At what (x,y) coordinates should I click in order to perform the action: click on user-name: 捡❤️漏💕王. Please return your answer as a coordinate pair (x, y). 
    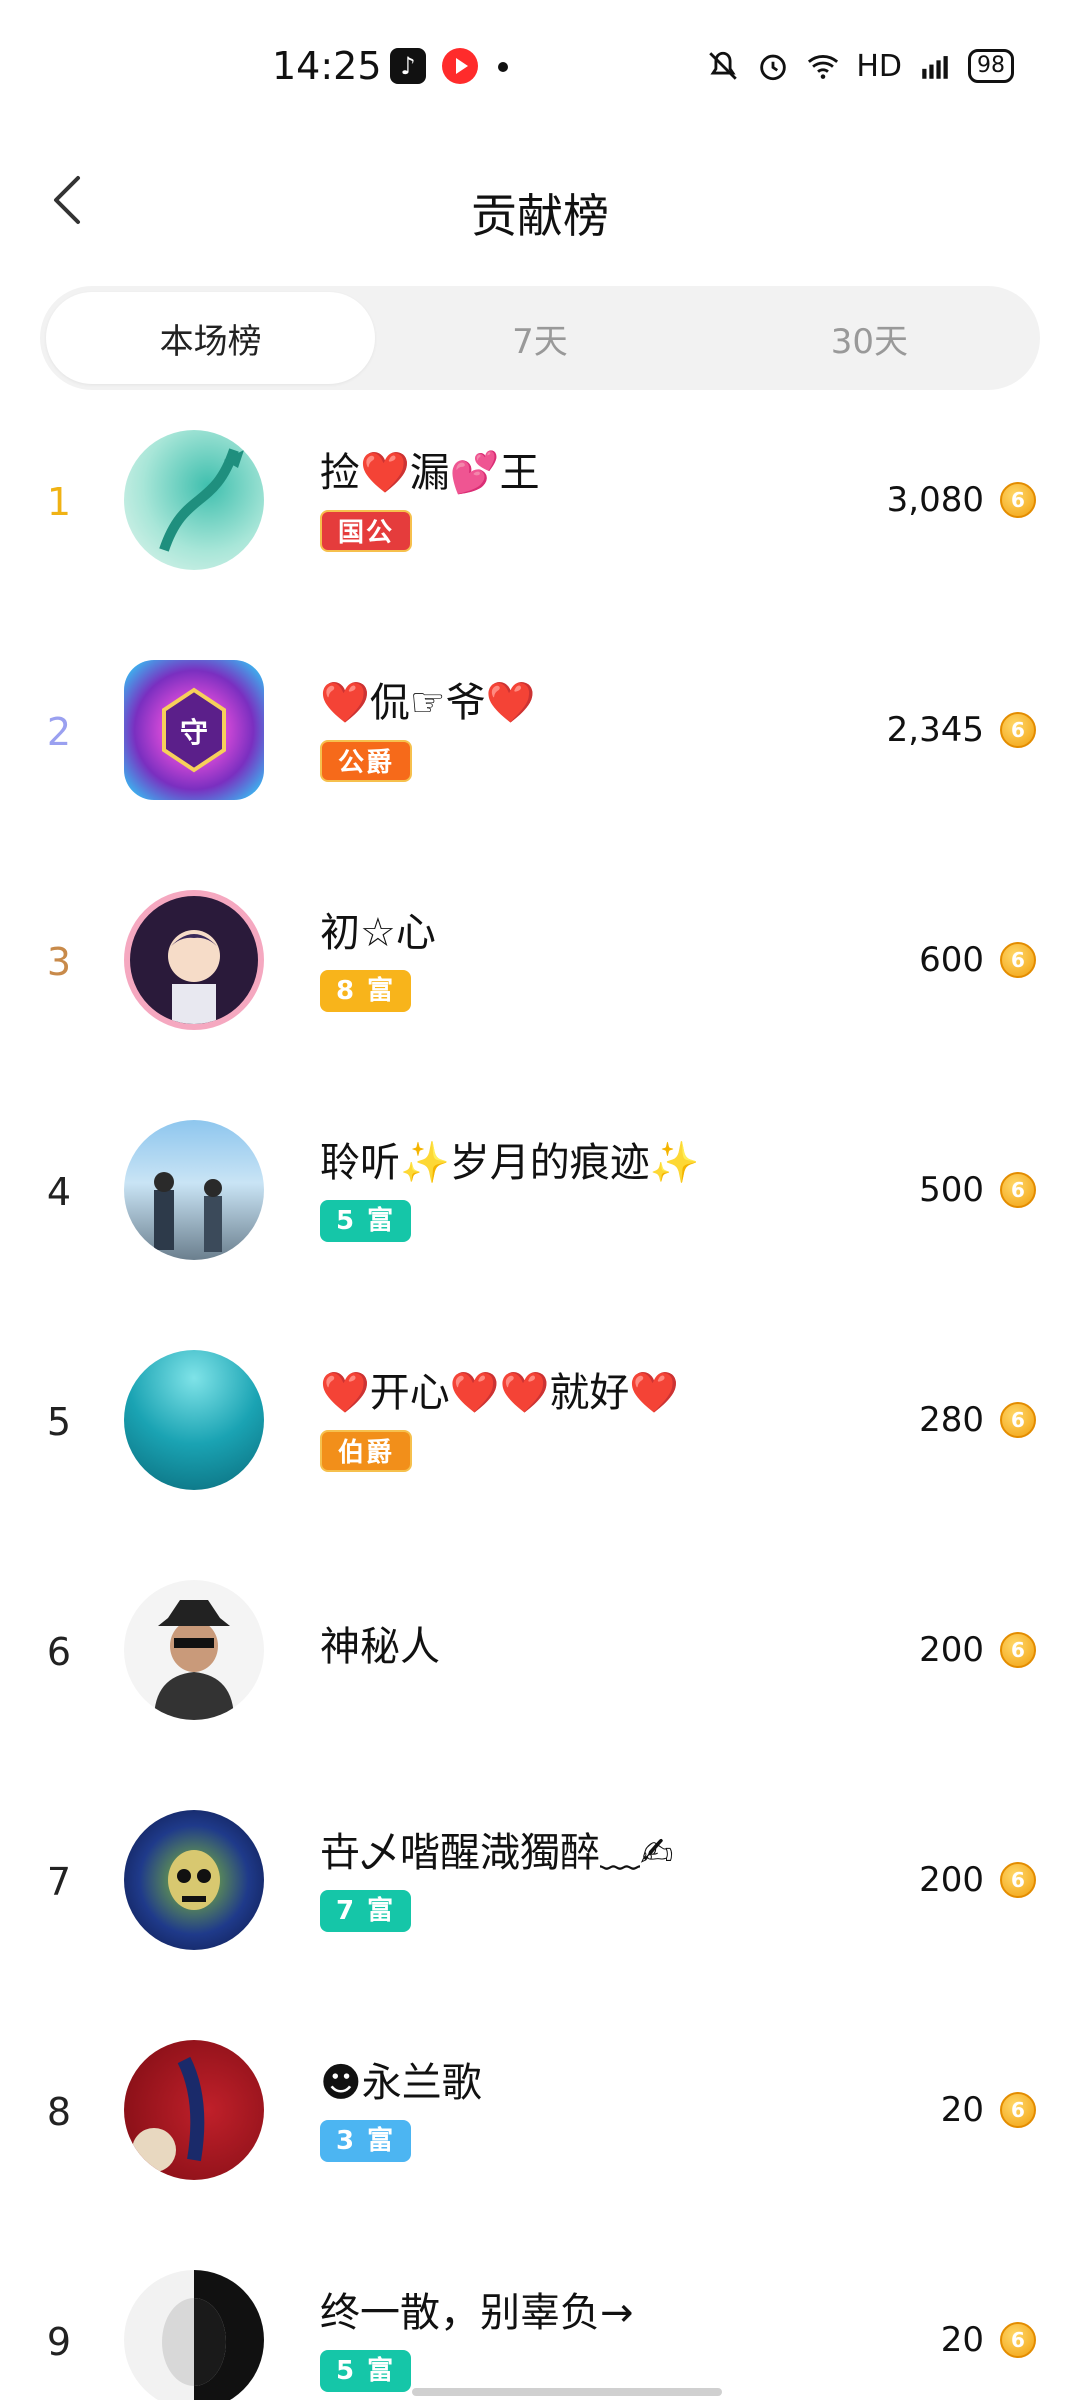
    Looking at the image, I should click on (430, 473).